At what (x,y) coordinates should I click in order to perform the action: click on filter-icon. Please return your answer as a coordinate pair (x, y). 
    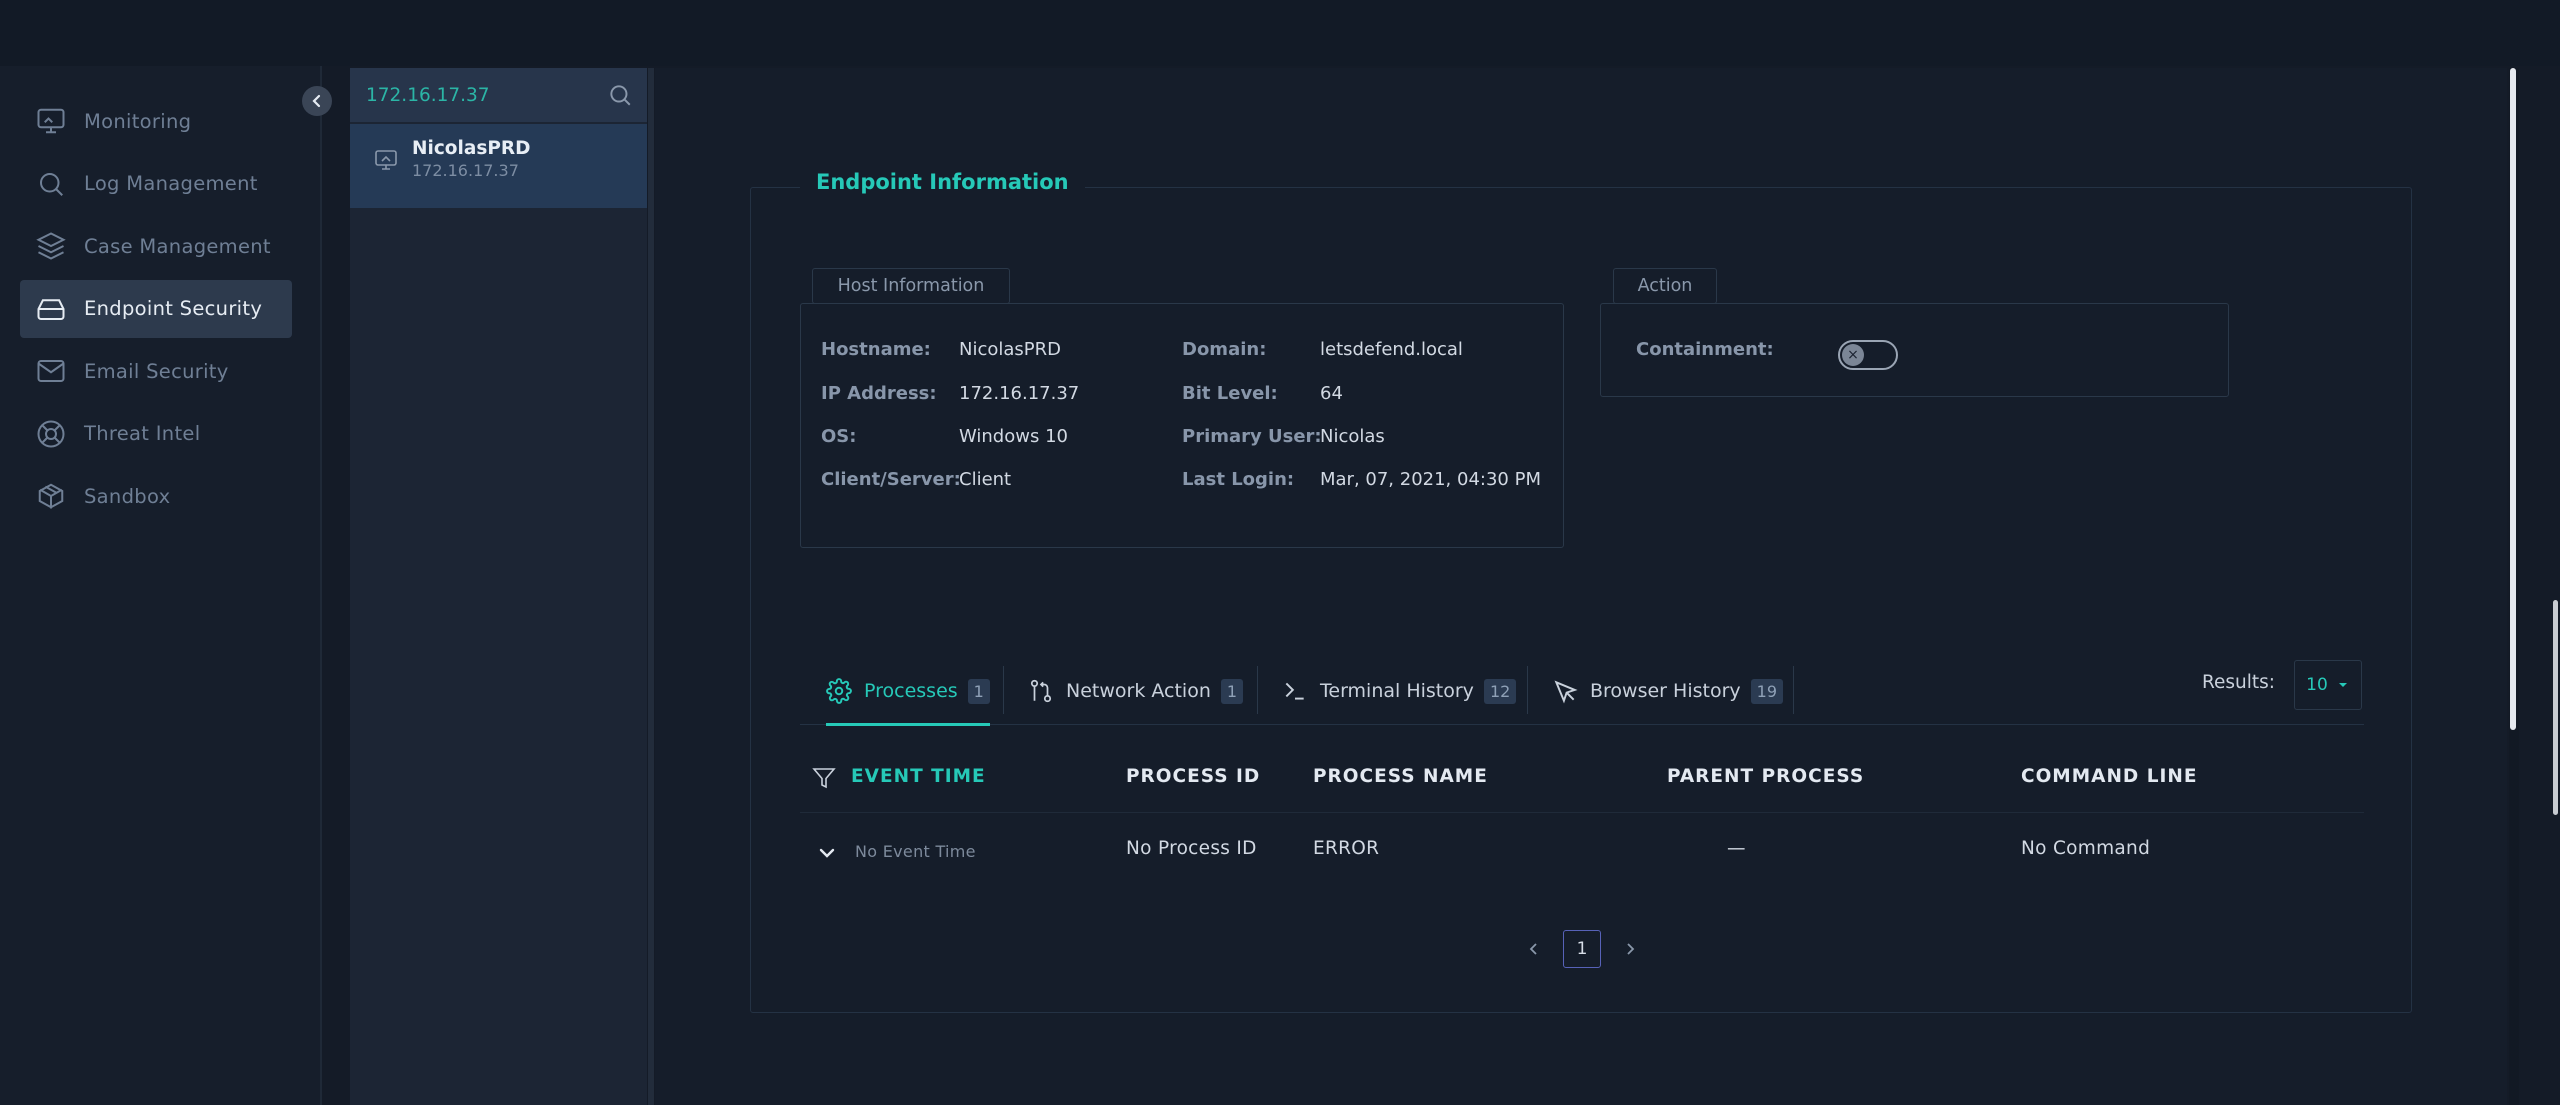
    Looking at the image, I should click on (824, 778).